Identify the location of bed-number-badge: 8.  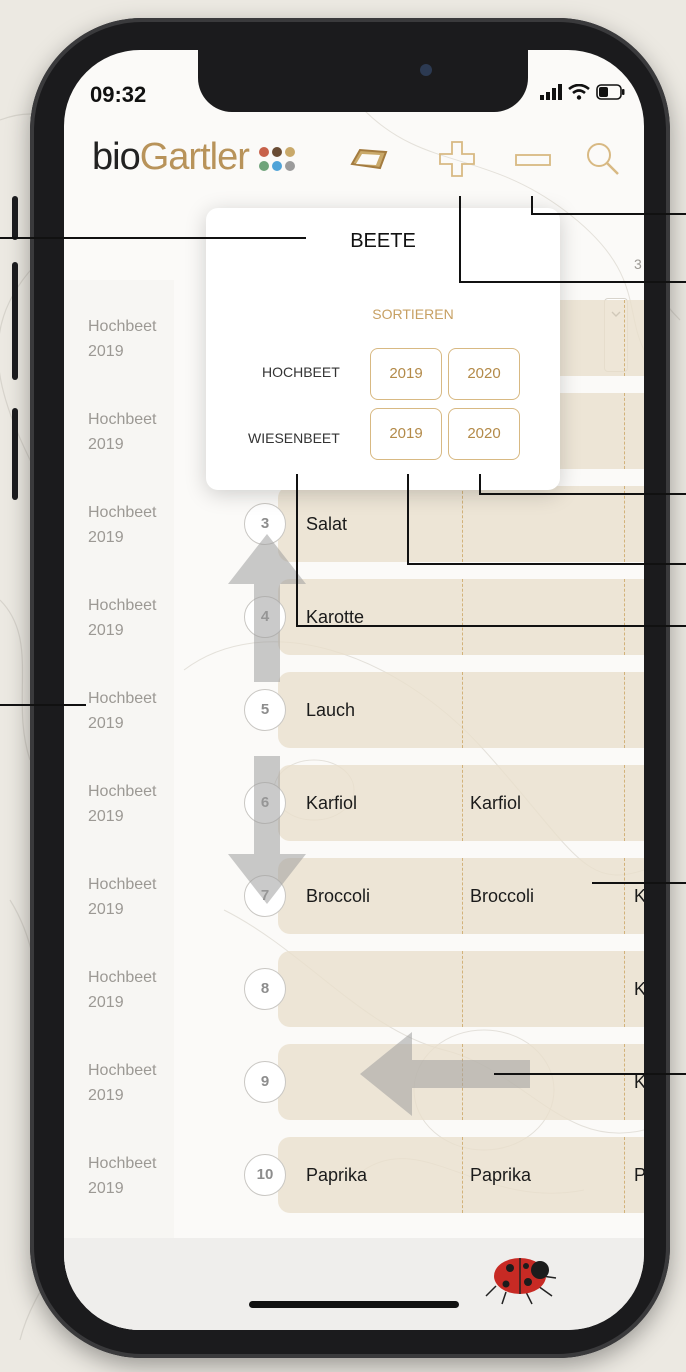
(265, 989).